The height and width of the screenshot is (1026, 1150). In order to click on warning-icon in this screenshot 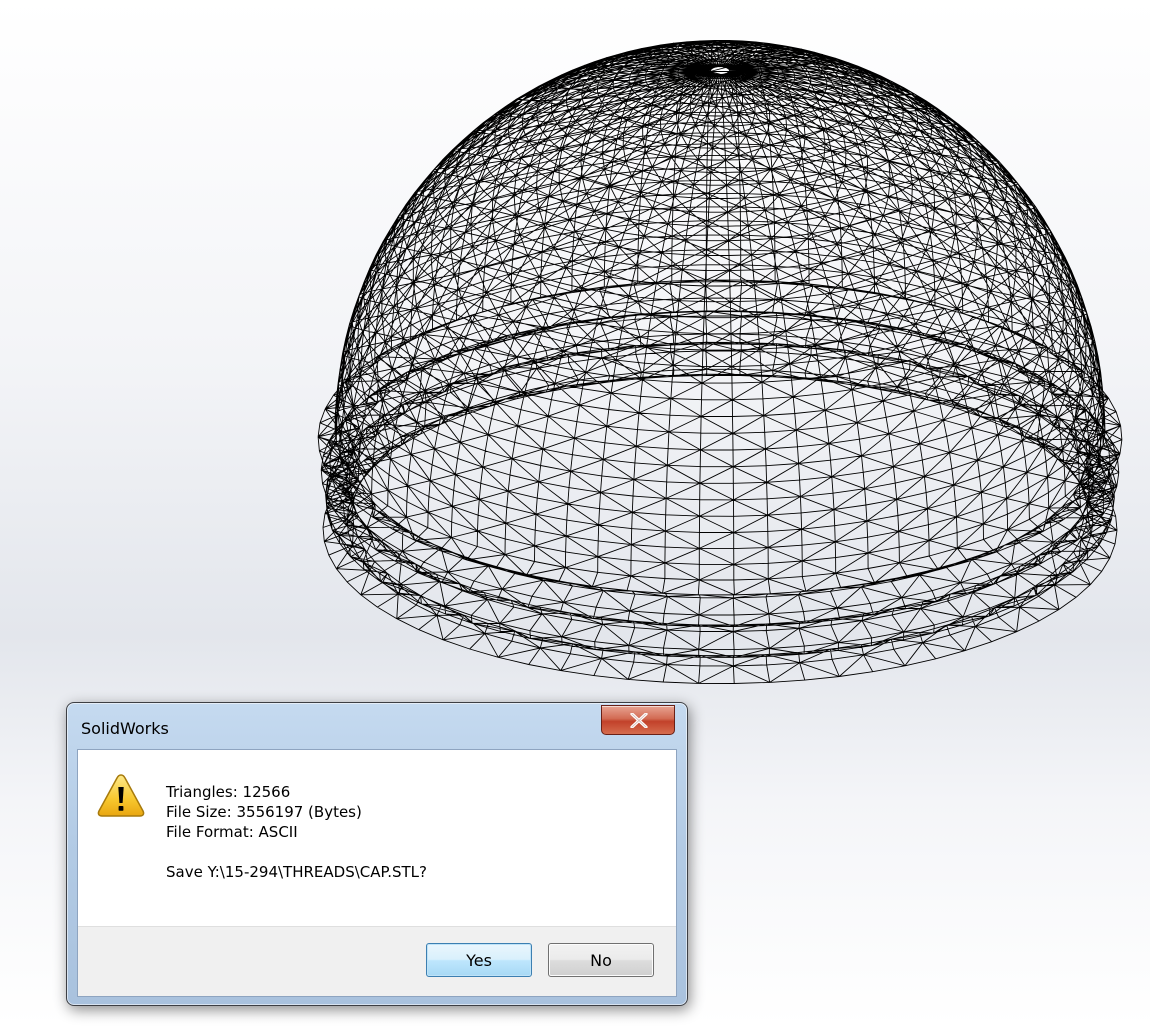, I will do `click(121, 795)`.